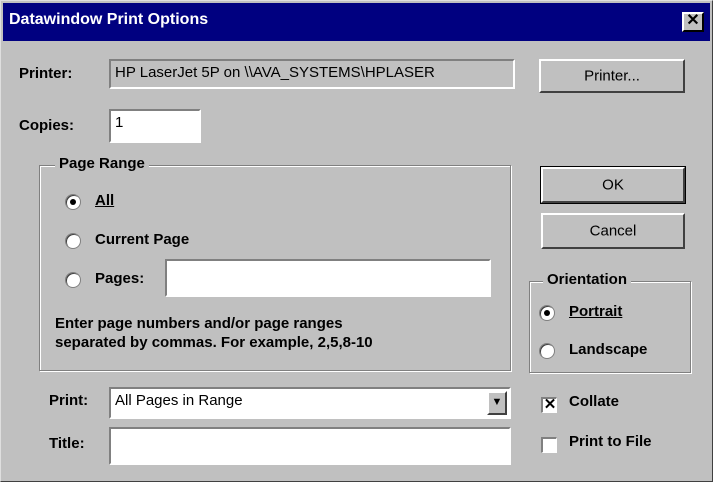 Image resolution: width=713 pixels, height=482 pixels. Describe the element at coordinates (356, 22) in the screenshot. I see `title-bar: Datawindow Print Options ✕` at that location.